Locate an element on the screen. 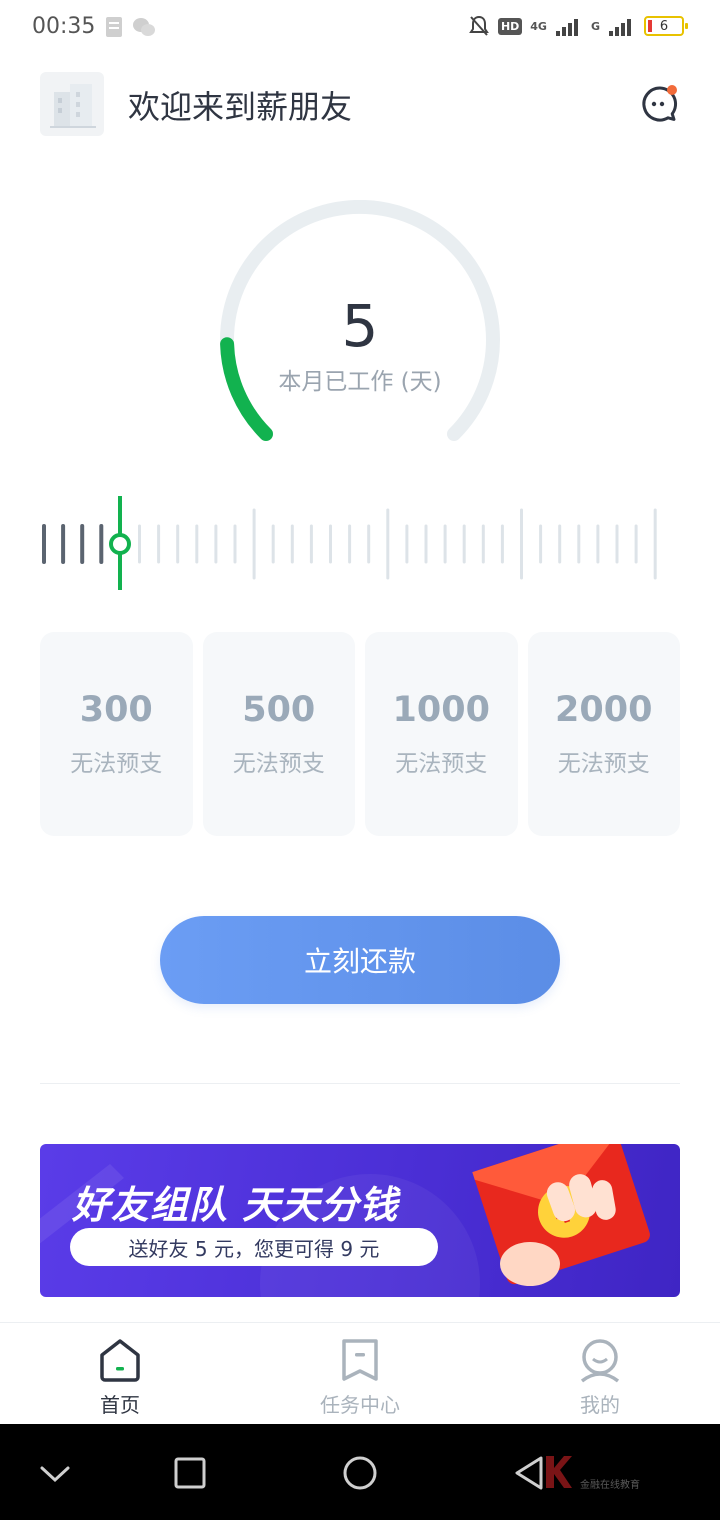 The image size is (720, 1520). bookmark-icon is located at coordinates (360, 1360).